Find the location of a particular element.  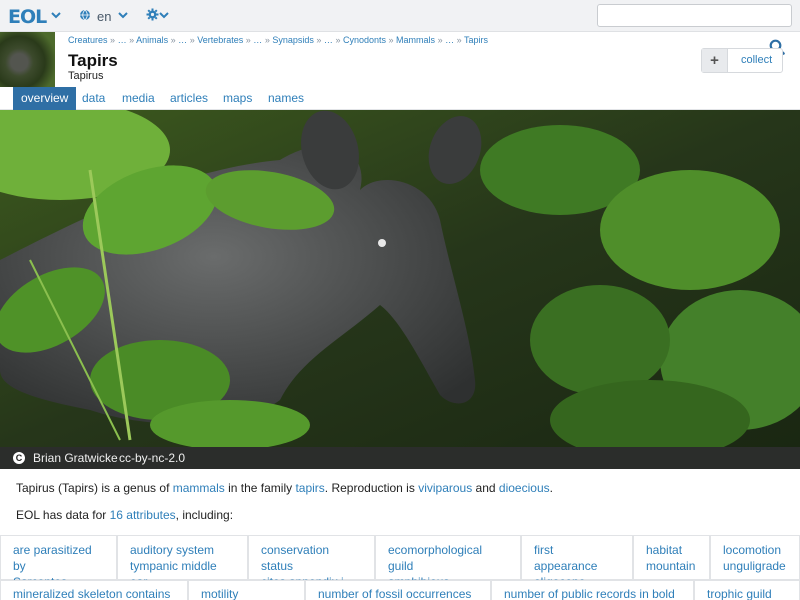

scientific-name: Tapirus is located at coordinates (86, 76).